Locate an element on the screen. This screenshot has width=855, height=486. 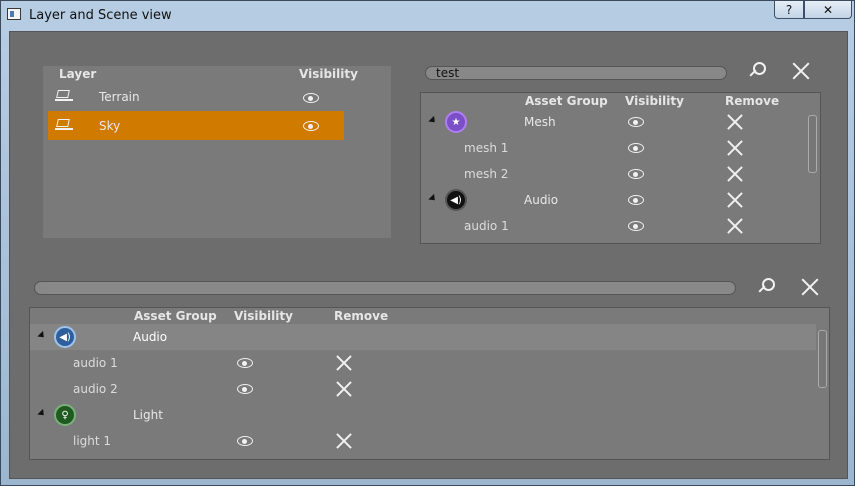
asset-label: audio 2 is located at coordinates (95, 389).